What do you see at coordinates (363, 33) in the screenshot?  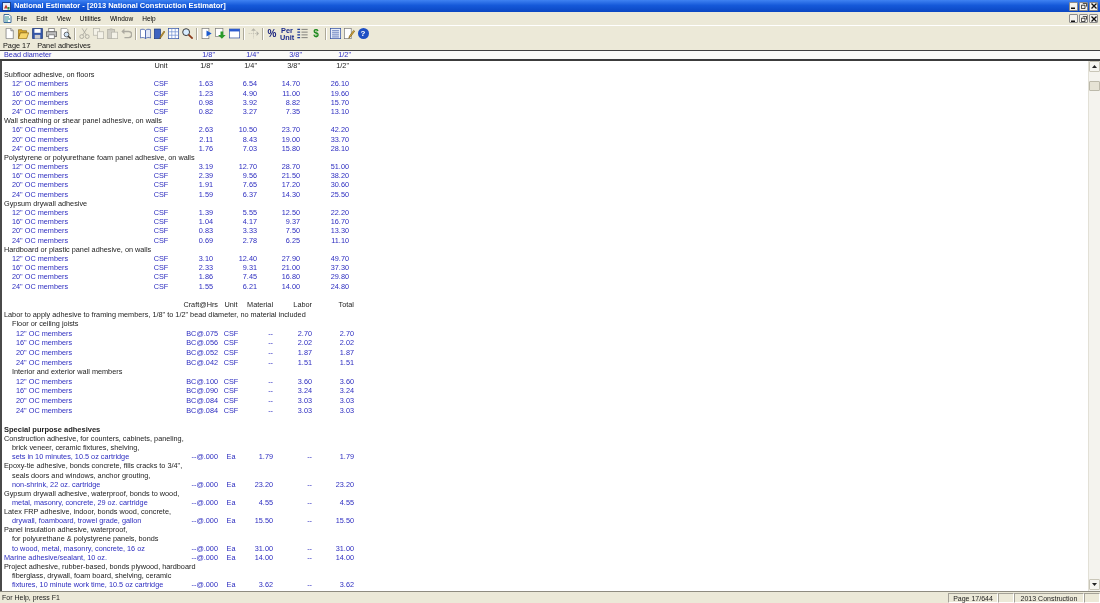 I see `help-button: ?` at bounding box center [363, 33].